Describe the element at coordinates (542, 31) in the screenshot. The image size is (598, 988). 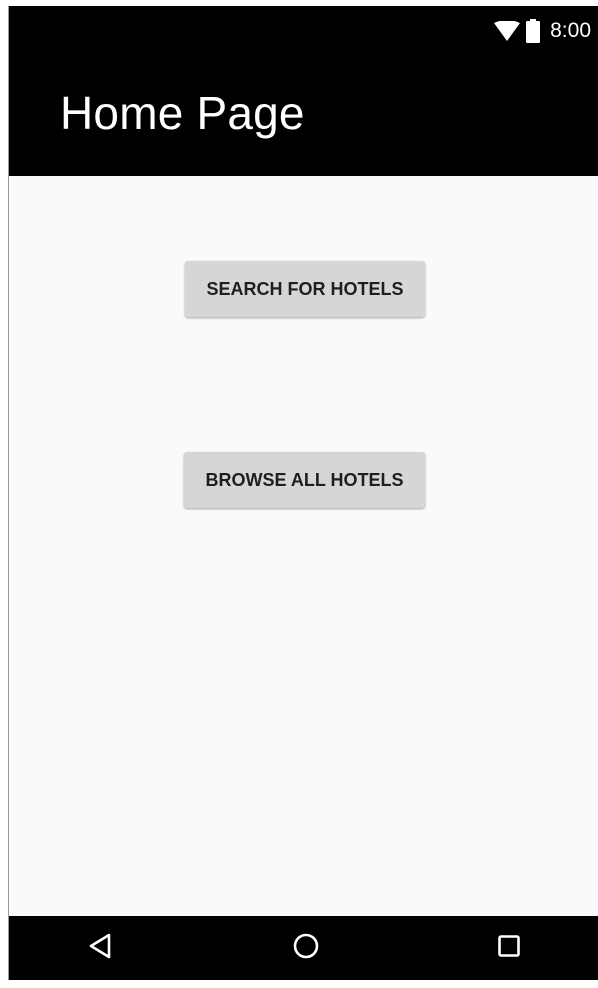
I see `status-icons: 8:00` at that location.